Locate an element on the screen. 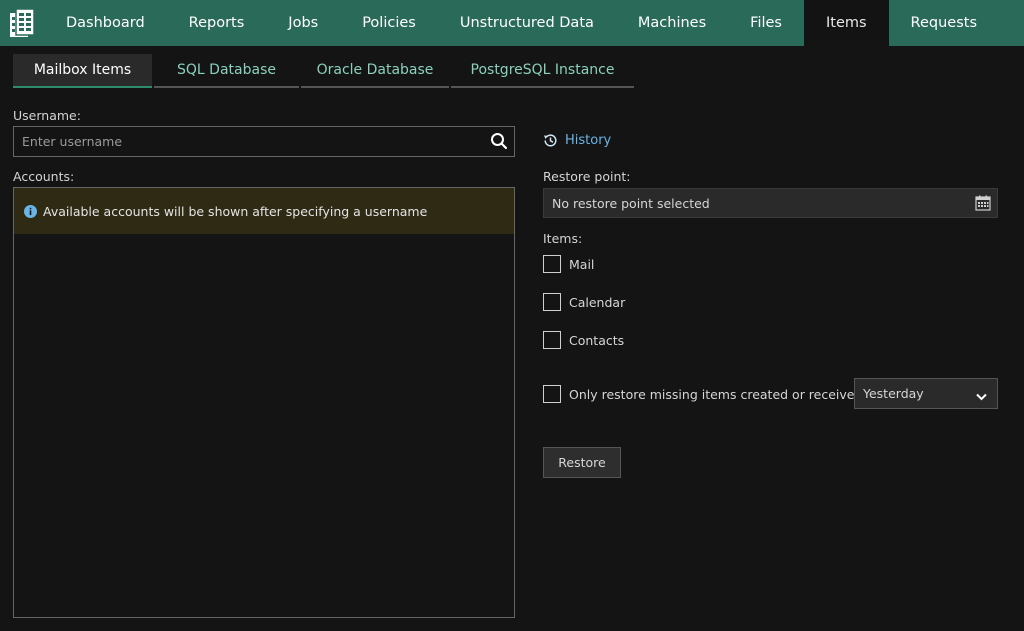 Image resolution: width=1024 pixels, height=631 pixels. nav-dashboard: Dashboard is located at coordinates (106, 23).